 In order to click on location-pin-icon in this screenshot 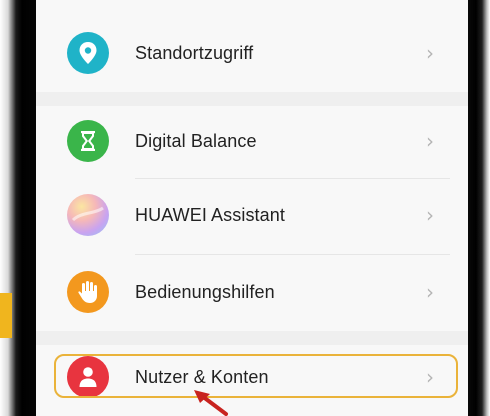, I will do `click(88, 53)`.